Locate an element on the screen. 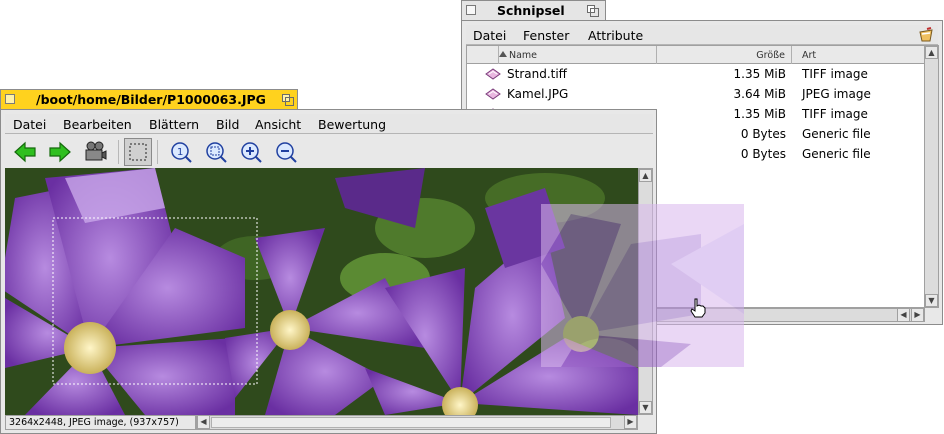  svg-text: 1 is located at coordinates (180, 152).